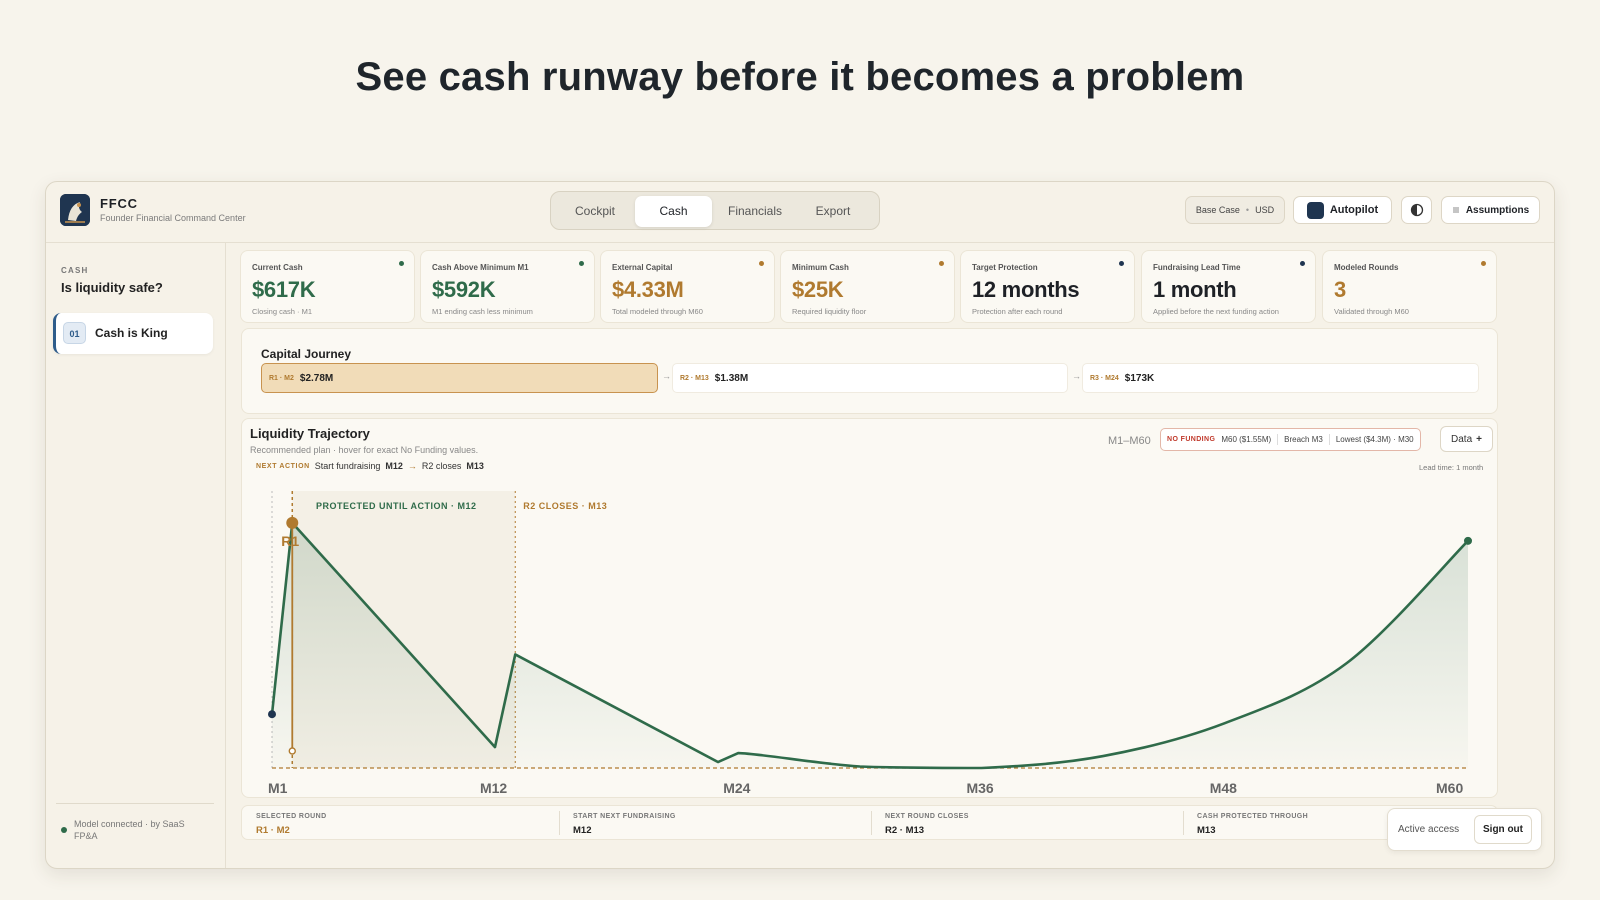 The height and width of the screenshot is (900, 1600). Describe the element at coordinates (755, 211) in the screenshot. I see `tab-financials: Financials` at that location.